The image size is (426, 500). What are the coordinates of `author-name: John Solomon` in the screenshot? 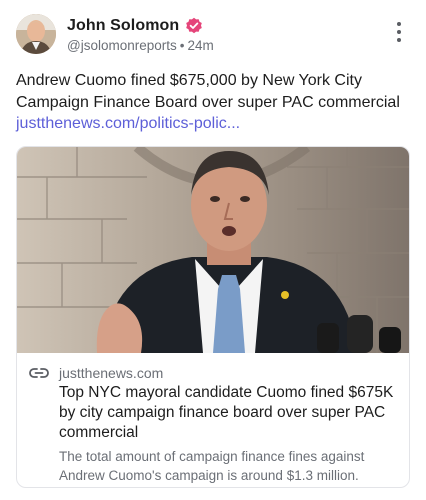 It's located at (123, 26).